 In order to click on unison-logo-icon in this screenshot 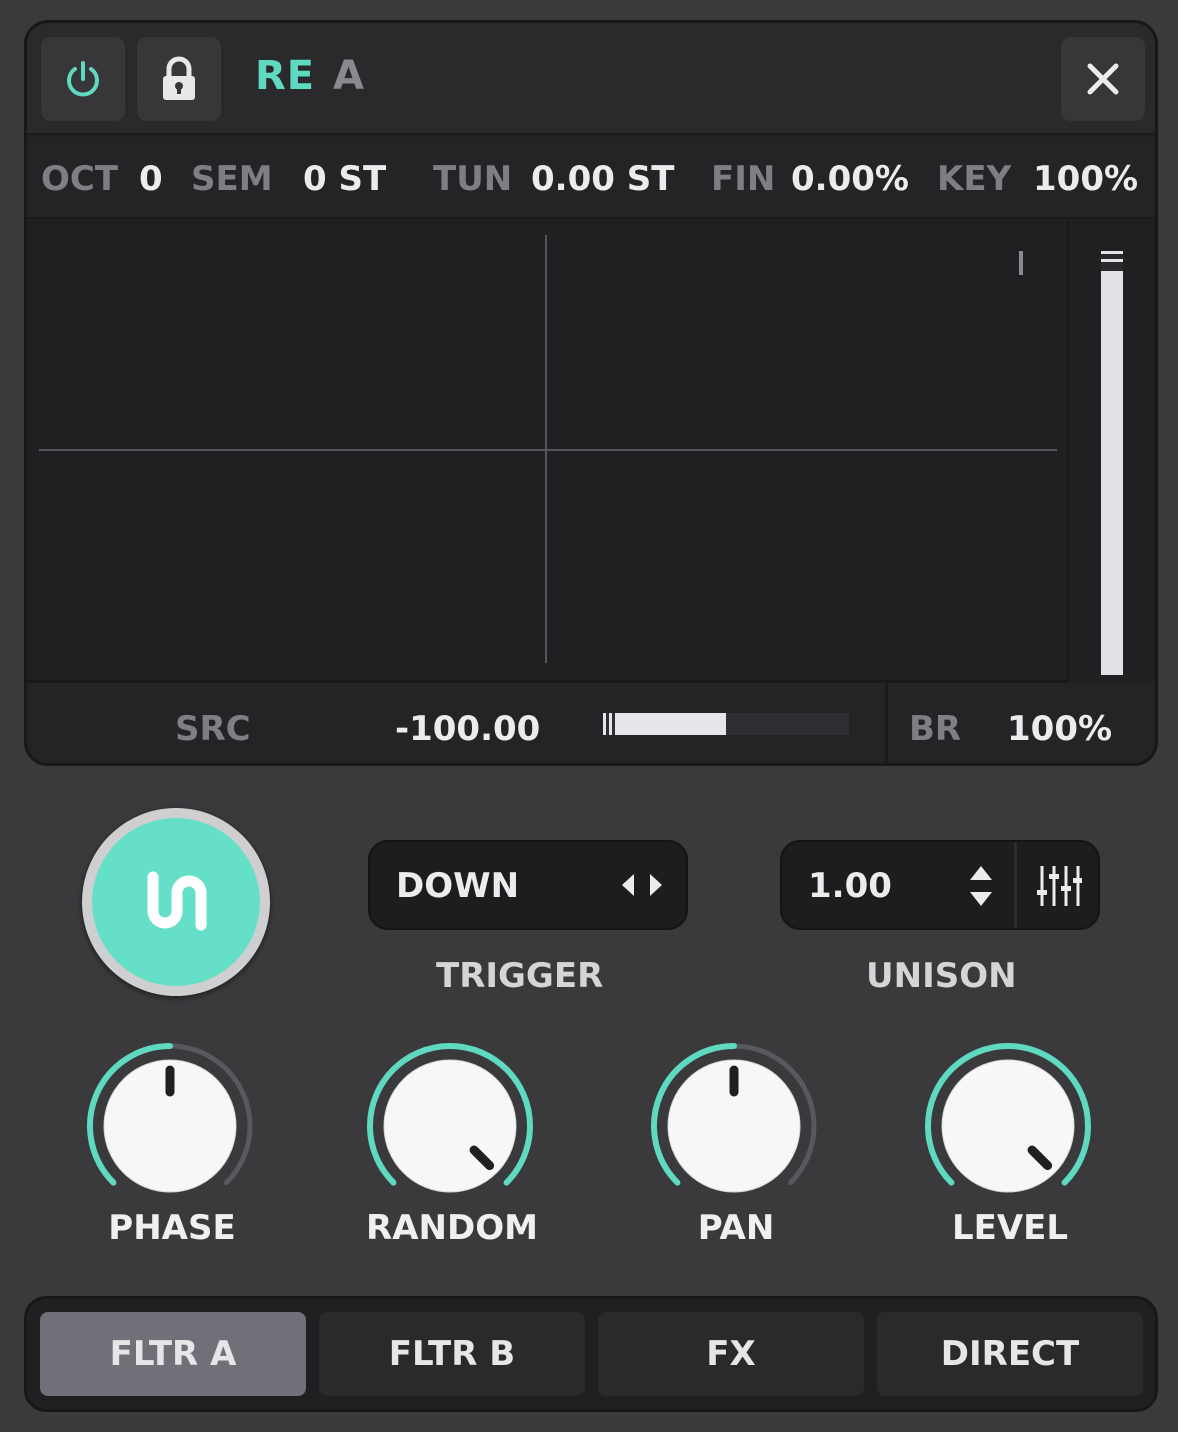, I will do `click(177, 901)`.